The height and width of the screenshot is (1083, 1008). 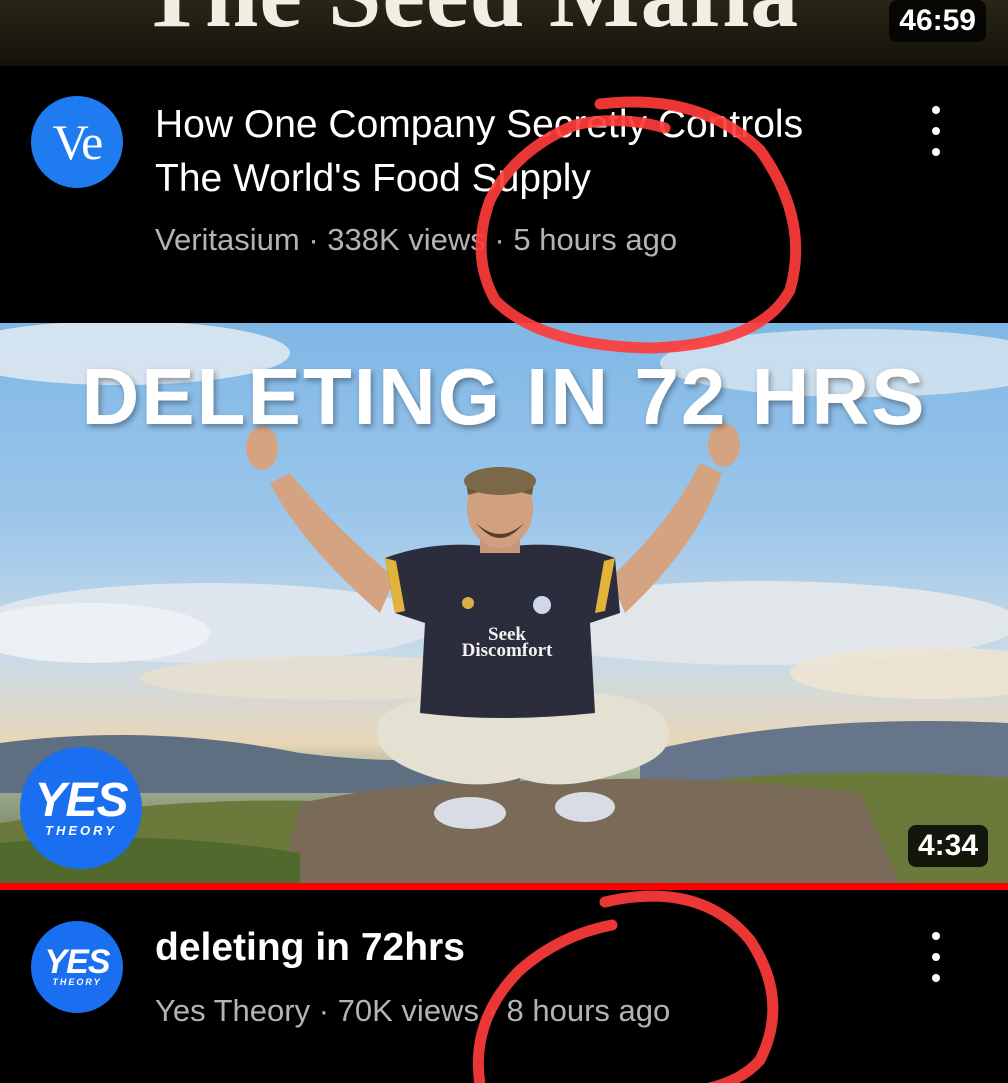 What do you see at coordinates (77, 982) in the screenshot?
I see `avatar-logo-subtext: THEORY` at bounding box center [77, 982].